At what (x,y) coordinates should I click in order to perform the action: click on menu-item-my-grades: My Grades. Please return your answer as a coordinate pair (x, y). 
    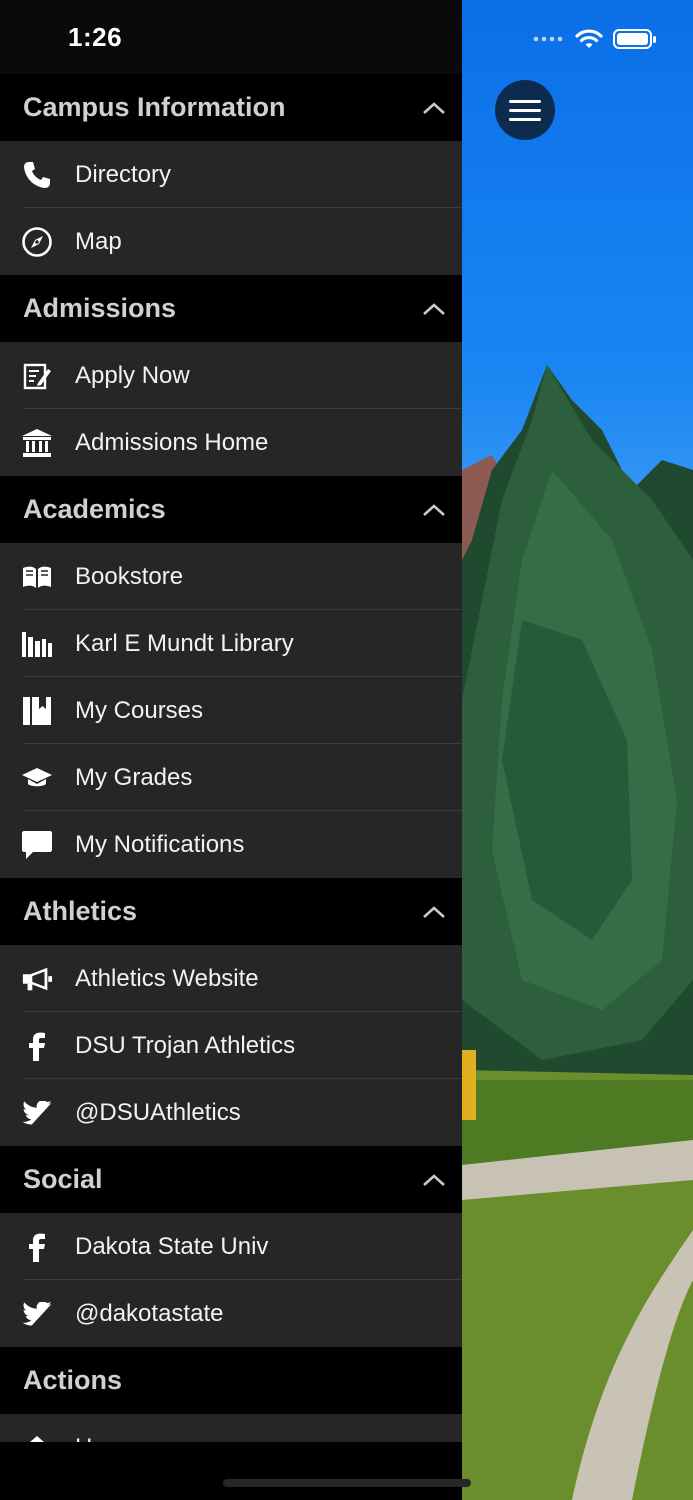
    Looking at the image, I should click on (231, 777).